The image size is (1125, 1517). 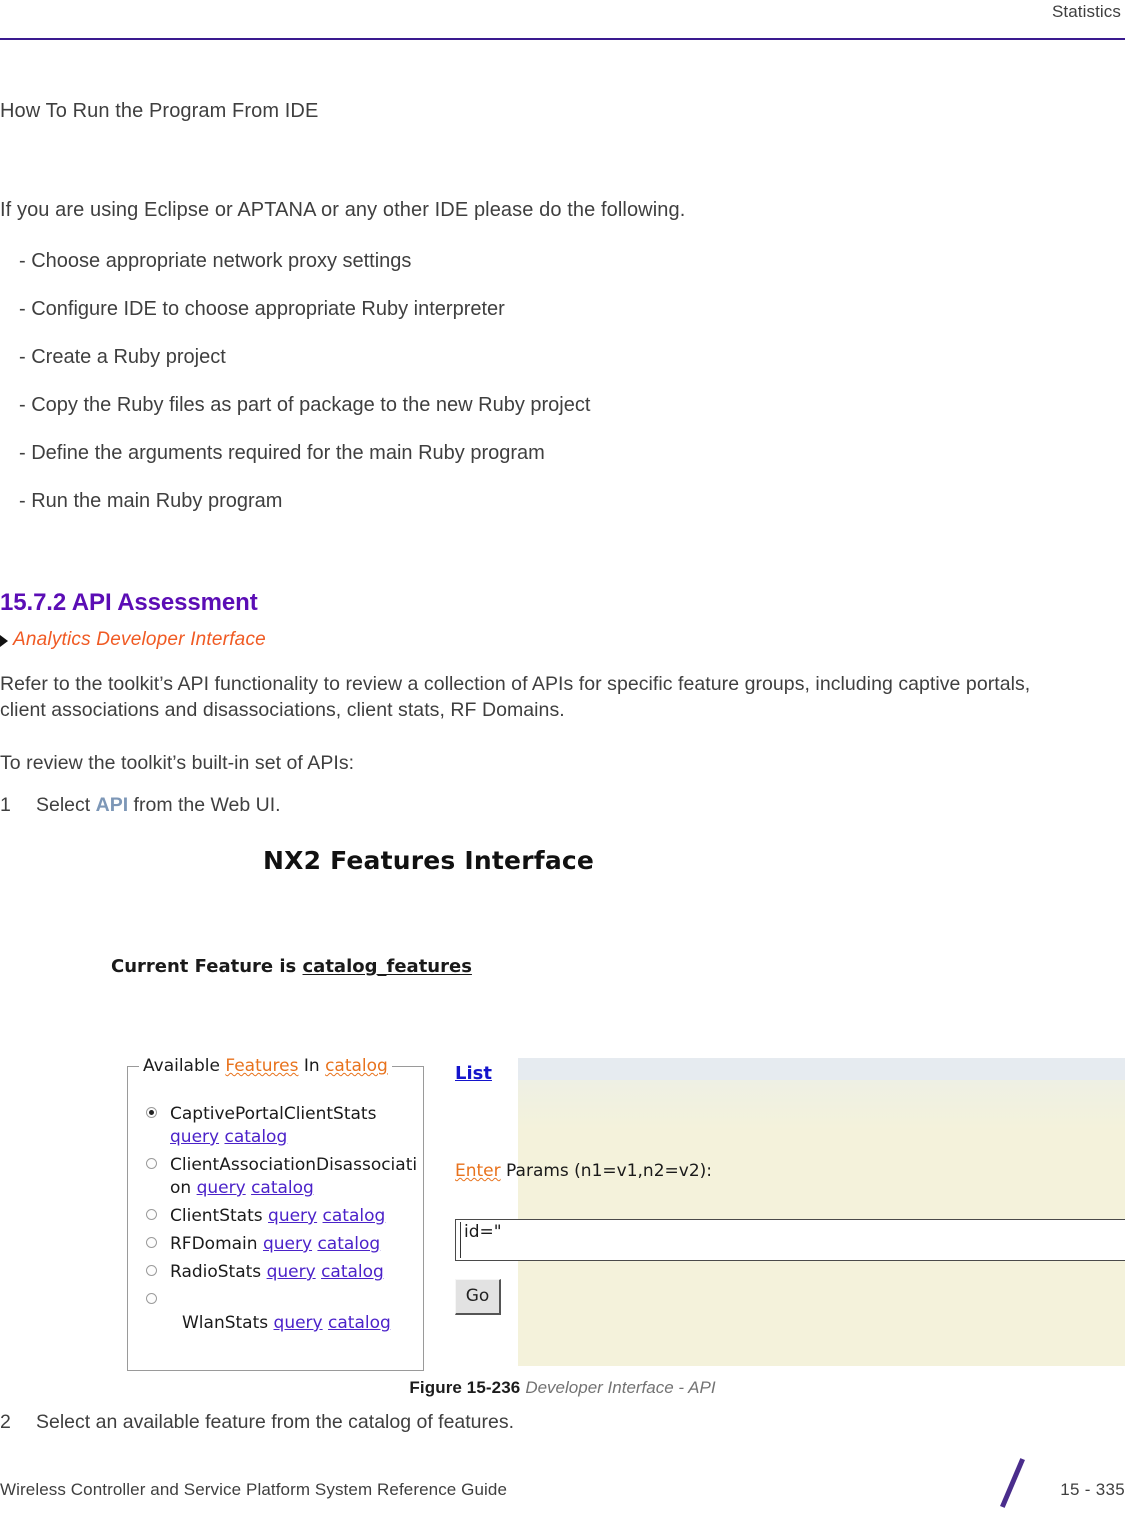 I want to click on params-input-value: id=", so click(x=483, y=1232).